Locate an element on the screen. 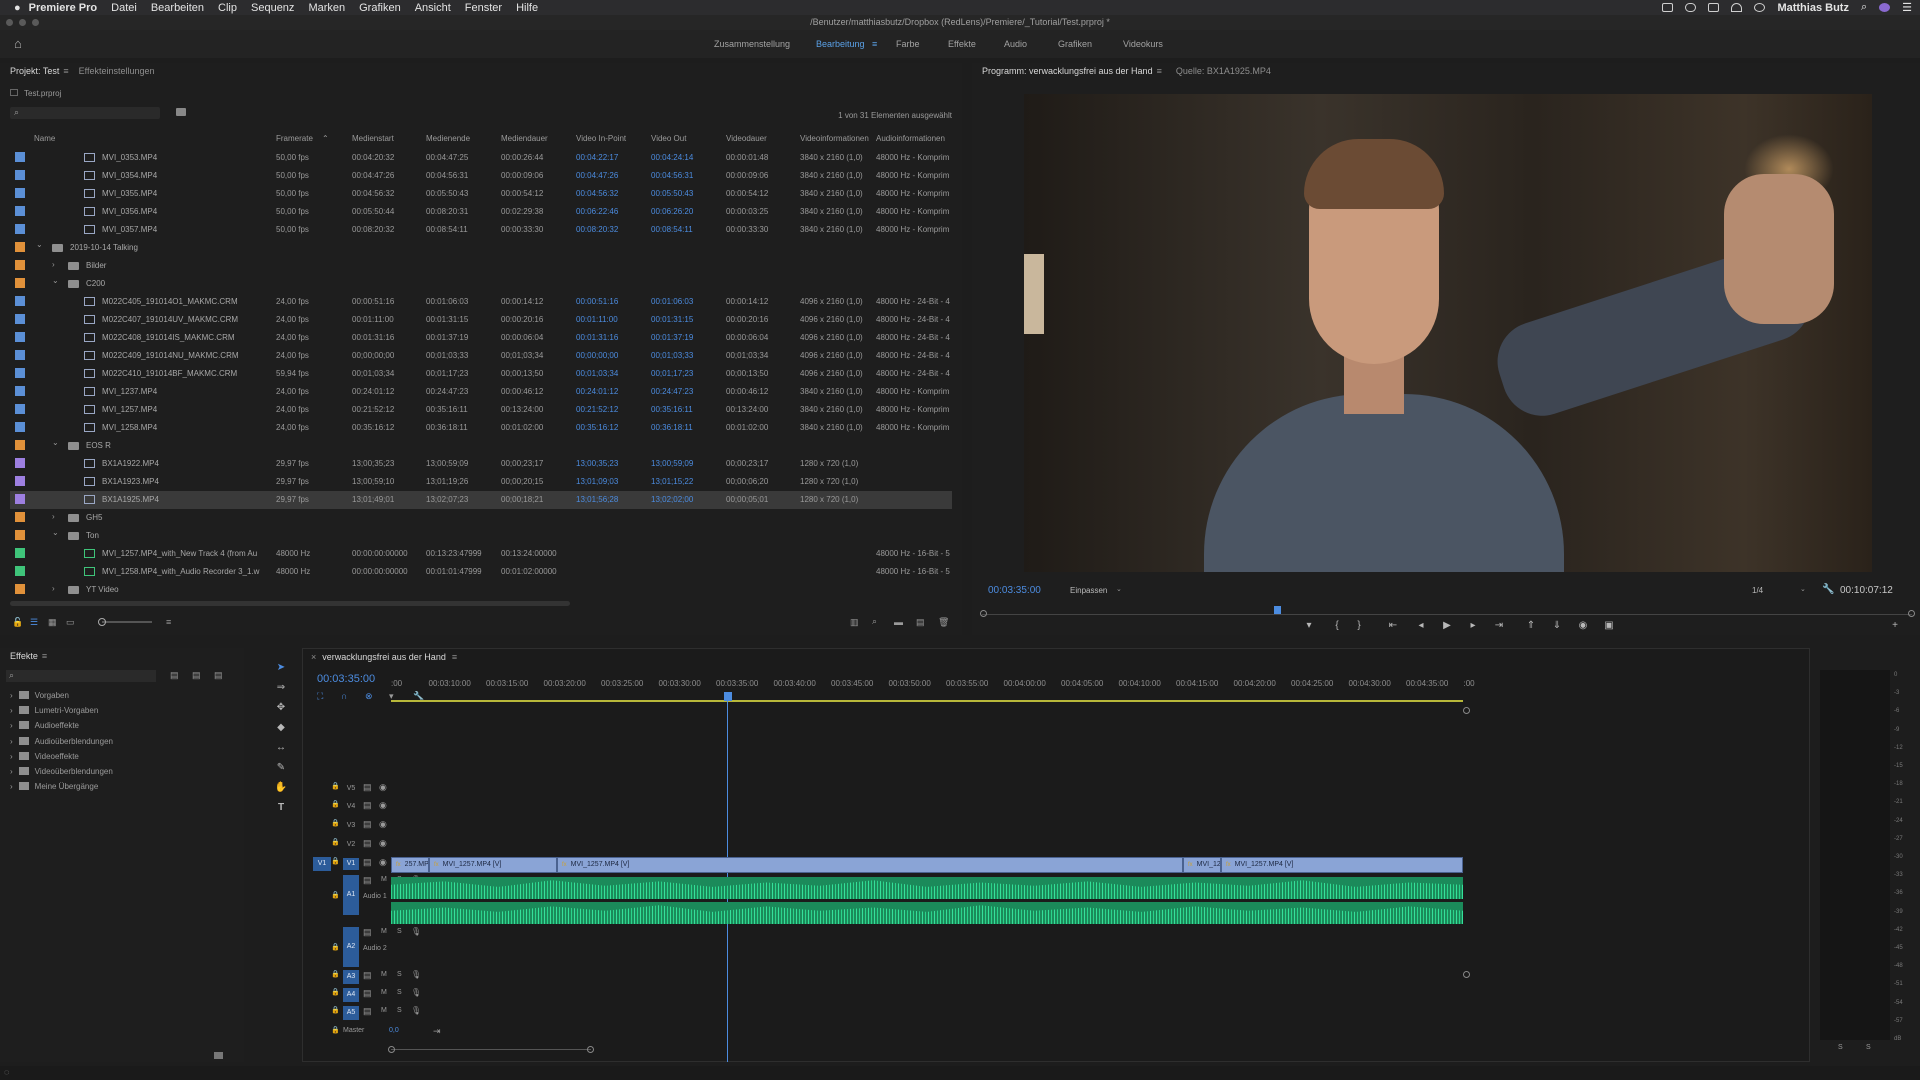 The width and height of the screenshot is (1920, 1080). item-name: YT Video is located at coordinates (102, 589).